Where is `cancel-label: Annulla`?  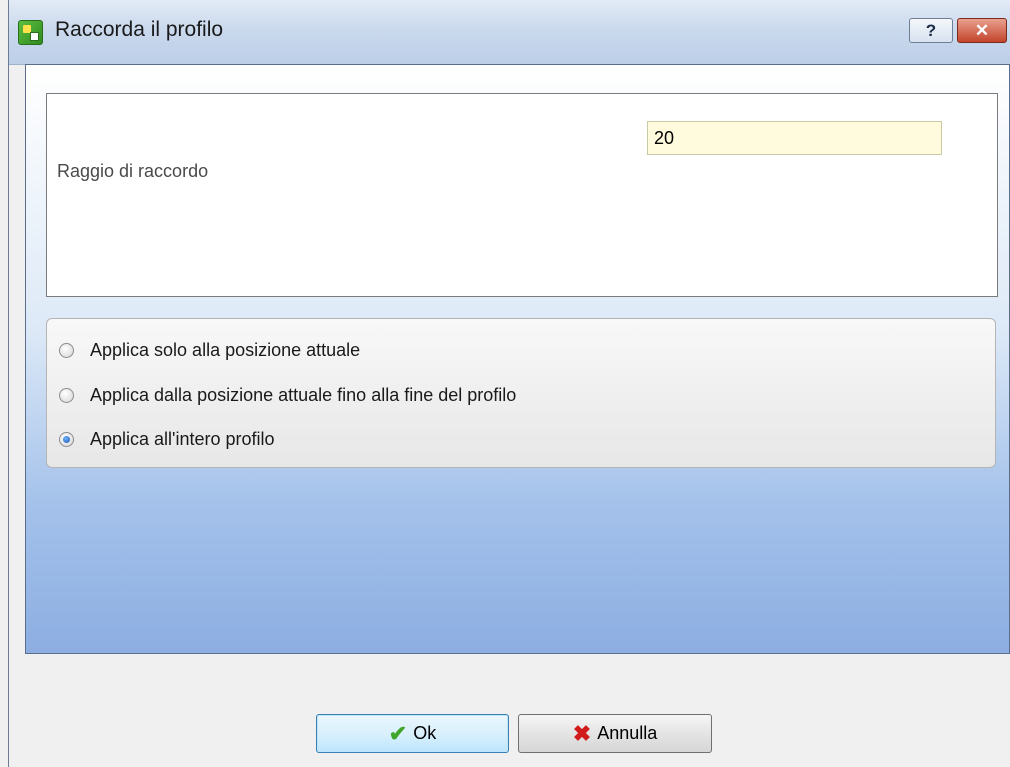
cancel-label: Annulla is located at coordinates (627, 733).